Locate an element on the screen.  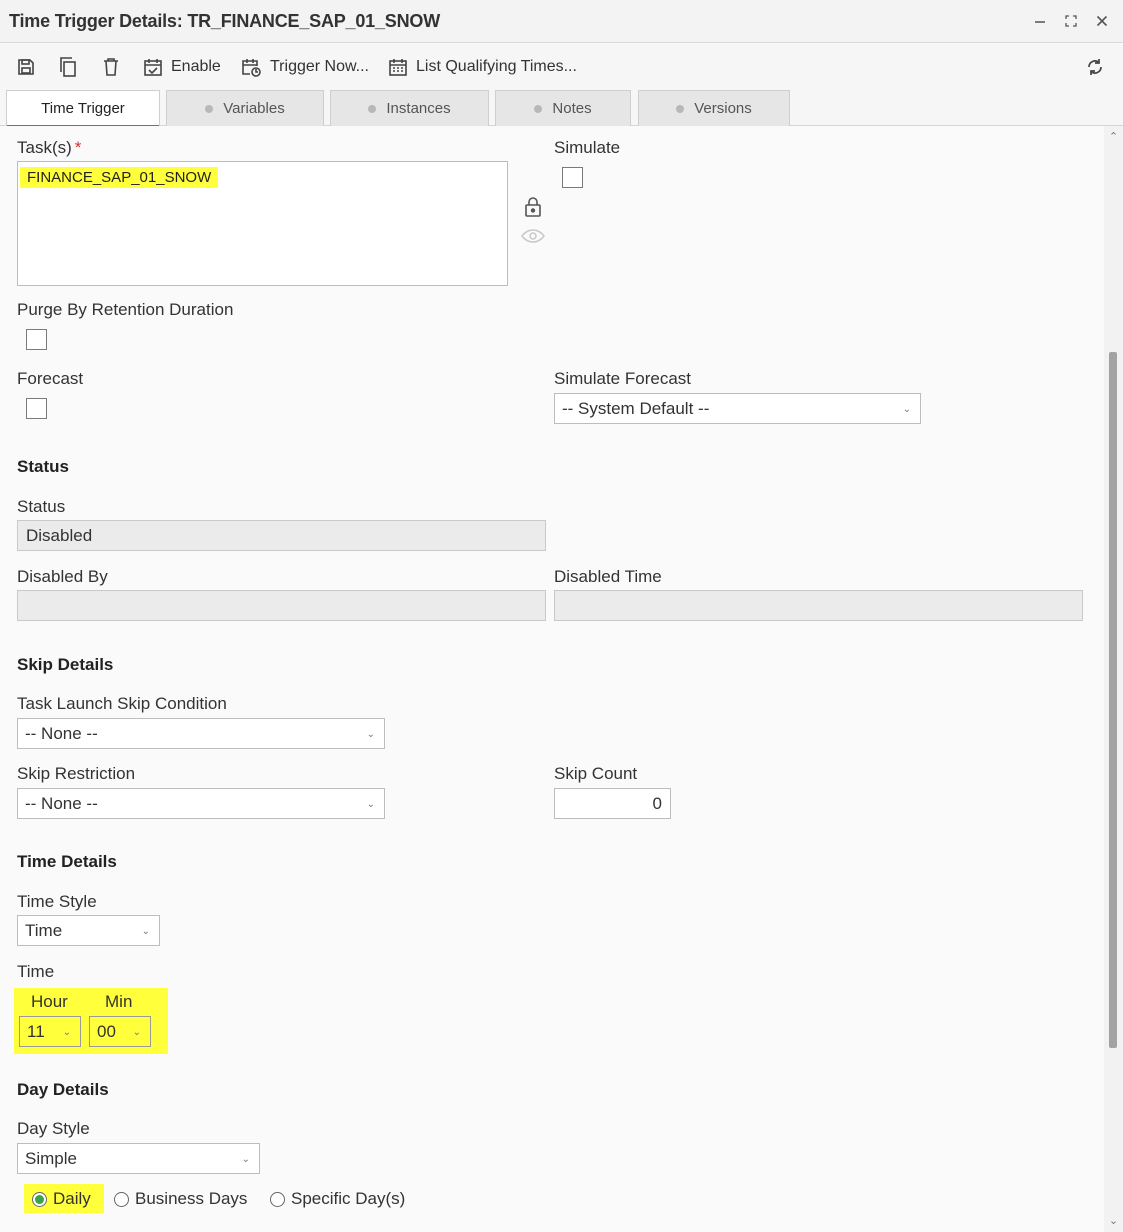
tab-label: Variables is located at coordinates (254, 108).